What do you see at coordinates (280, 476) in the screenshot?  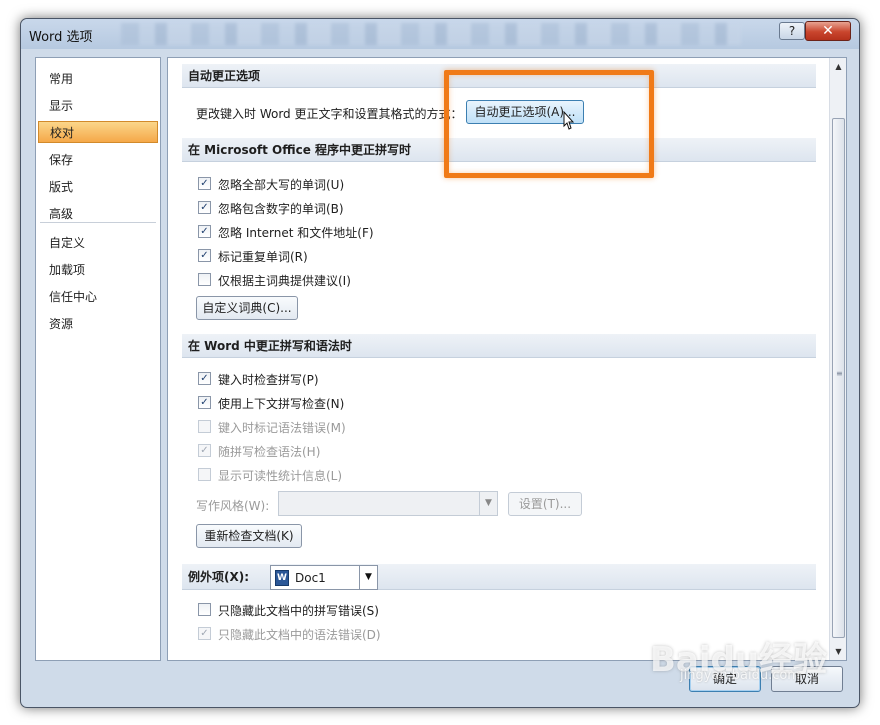 I see `option-label: 显示可读性统计信息(L)` at bounding box center [280, 476].